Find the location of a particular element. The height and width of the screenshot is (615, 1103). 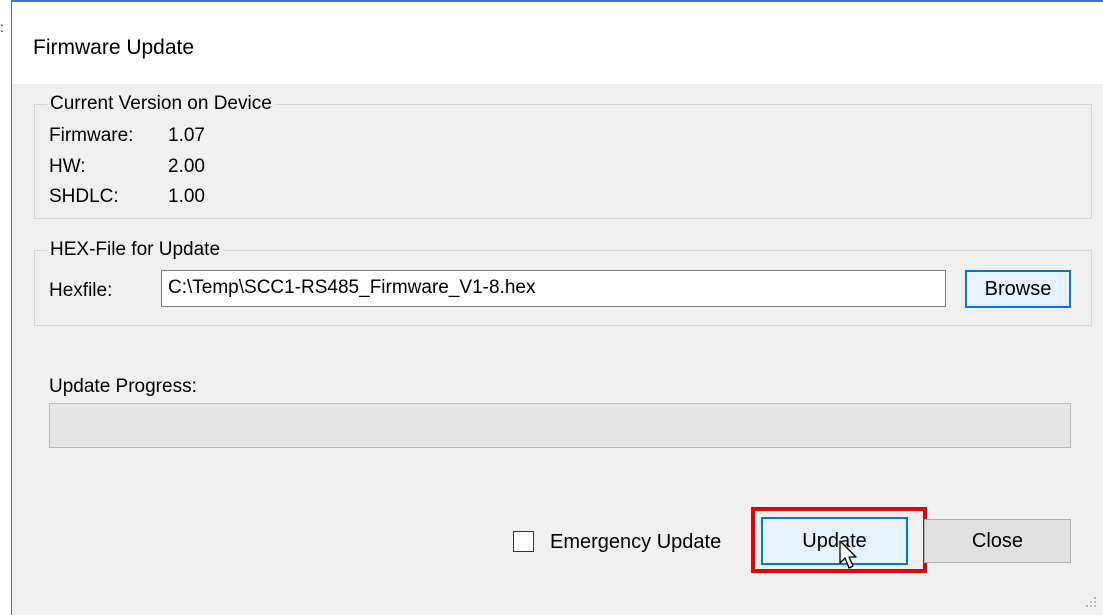

firmware-value: 1.07 is located at coordinates (186, 135).